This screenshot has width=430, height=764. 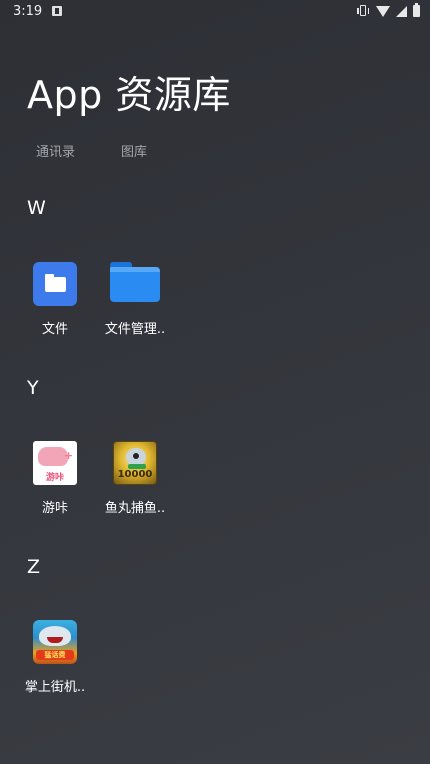 I want to click on fish-game-icon: 10000, so click(x=135, y=463).